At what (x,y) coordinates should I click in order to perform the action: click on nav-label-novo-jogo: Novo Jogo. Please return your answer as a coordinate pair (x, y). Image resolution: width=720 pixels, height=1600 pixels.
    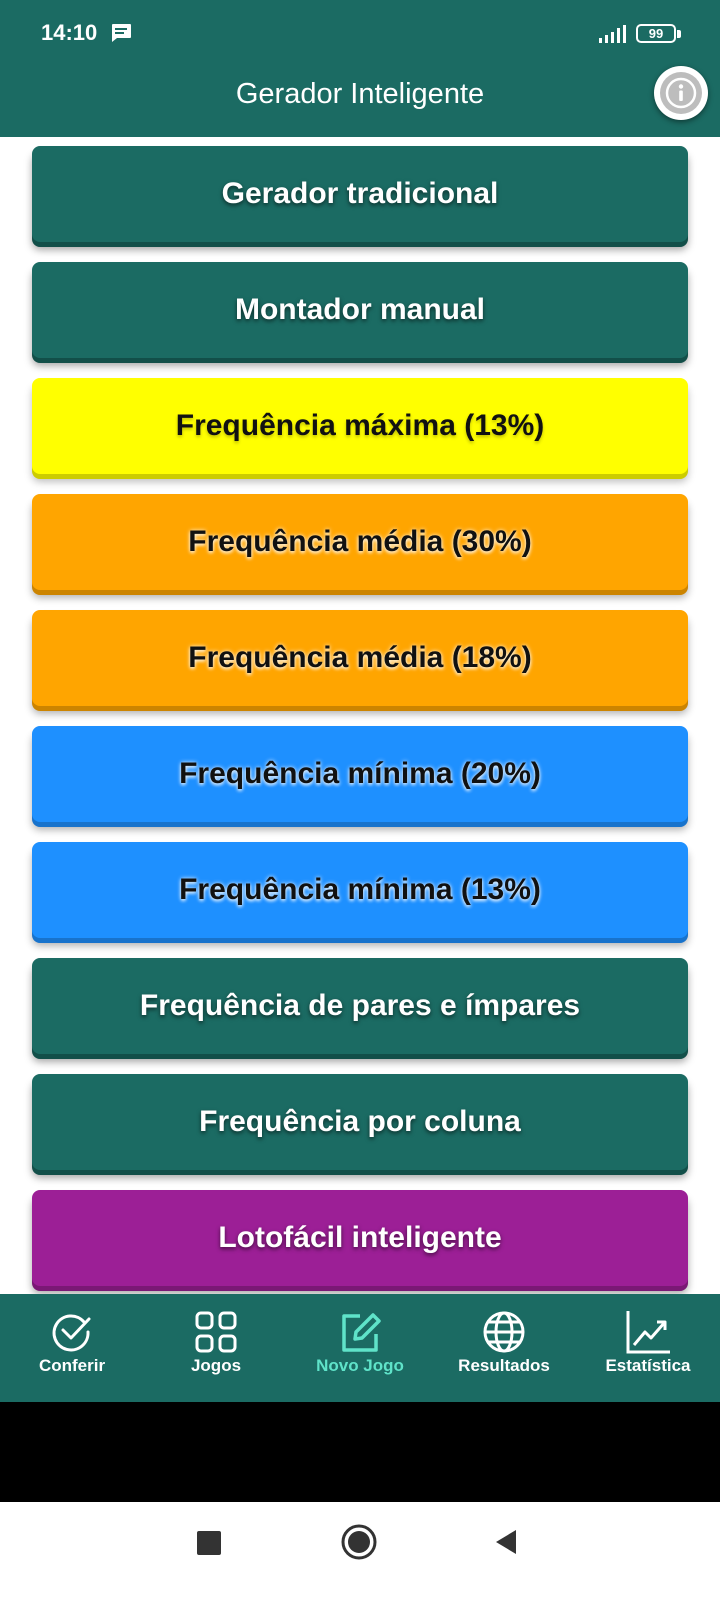
    Looking at the image, I should click on (360, 1365).